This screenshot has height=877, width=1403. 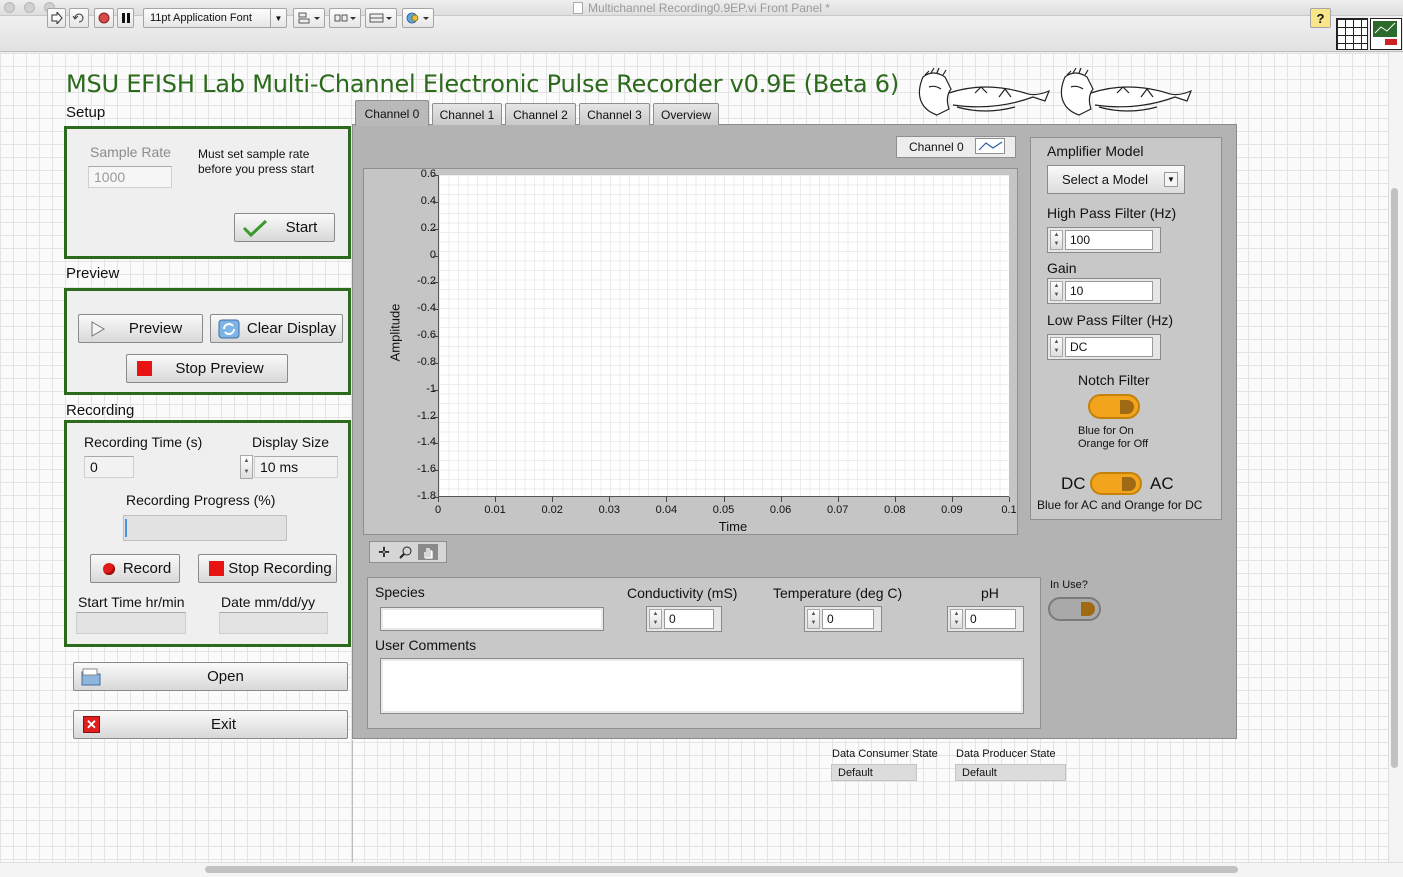 What do you see at coordinates (1109, 347) in the screenshot?
I see `low-pass-input: DC` at bounding box center [1109, 347].